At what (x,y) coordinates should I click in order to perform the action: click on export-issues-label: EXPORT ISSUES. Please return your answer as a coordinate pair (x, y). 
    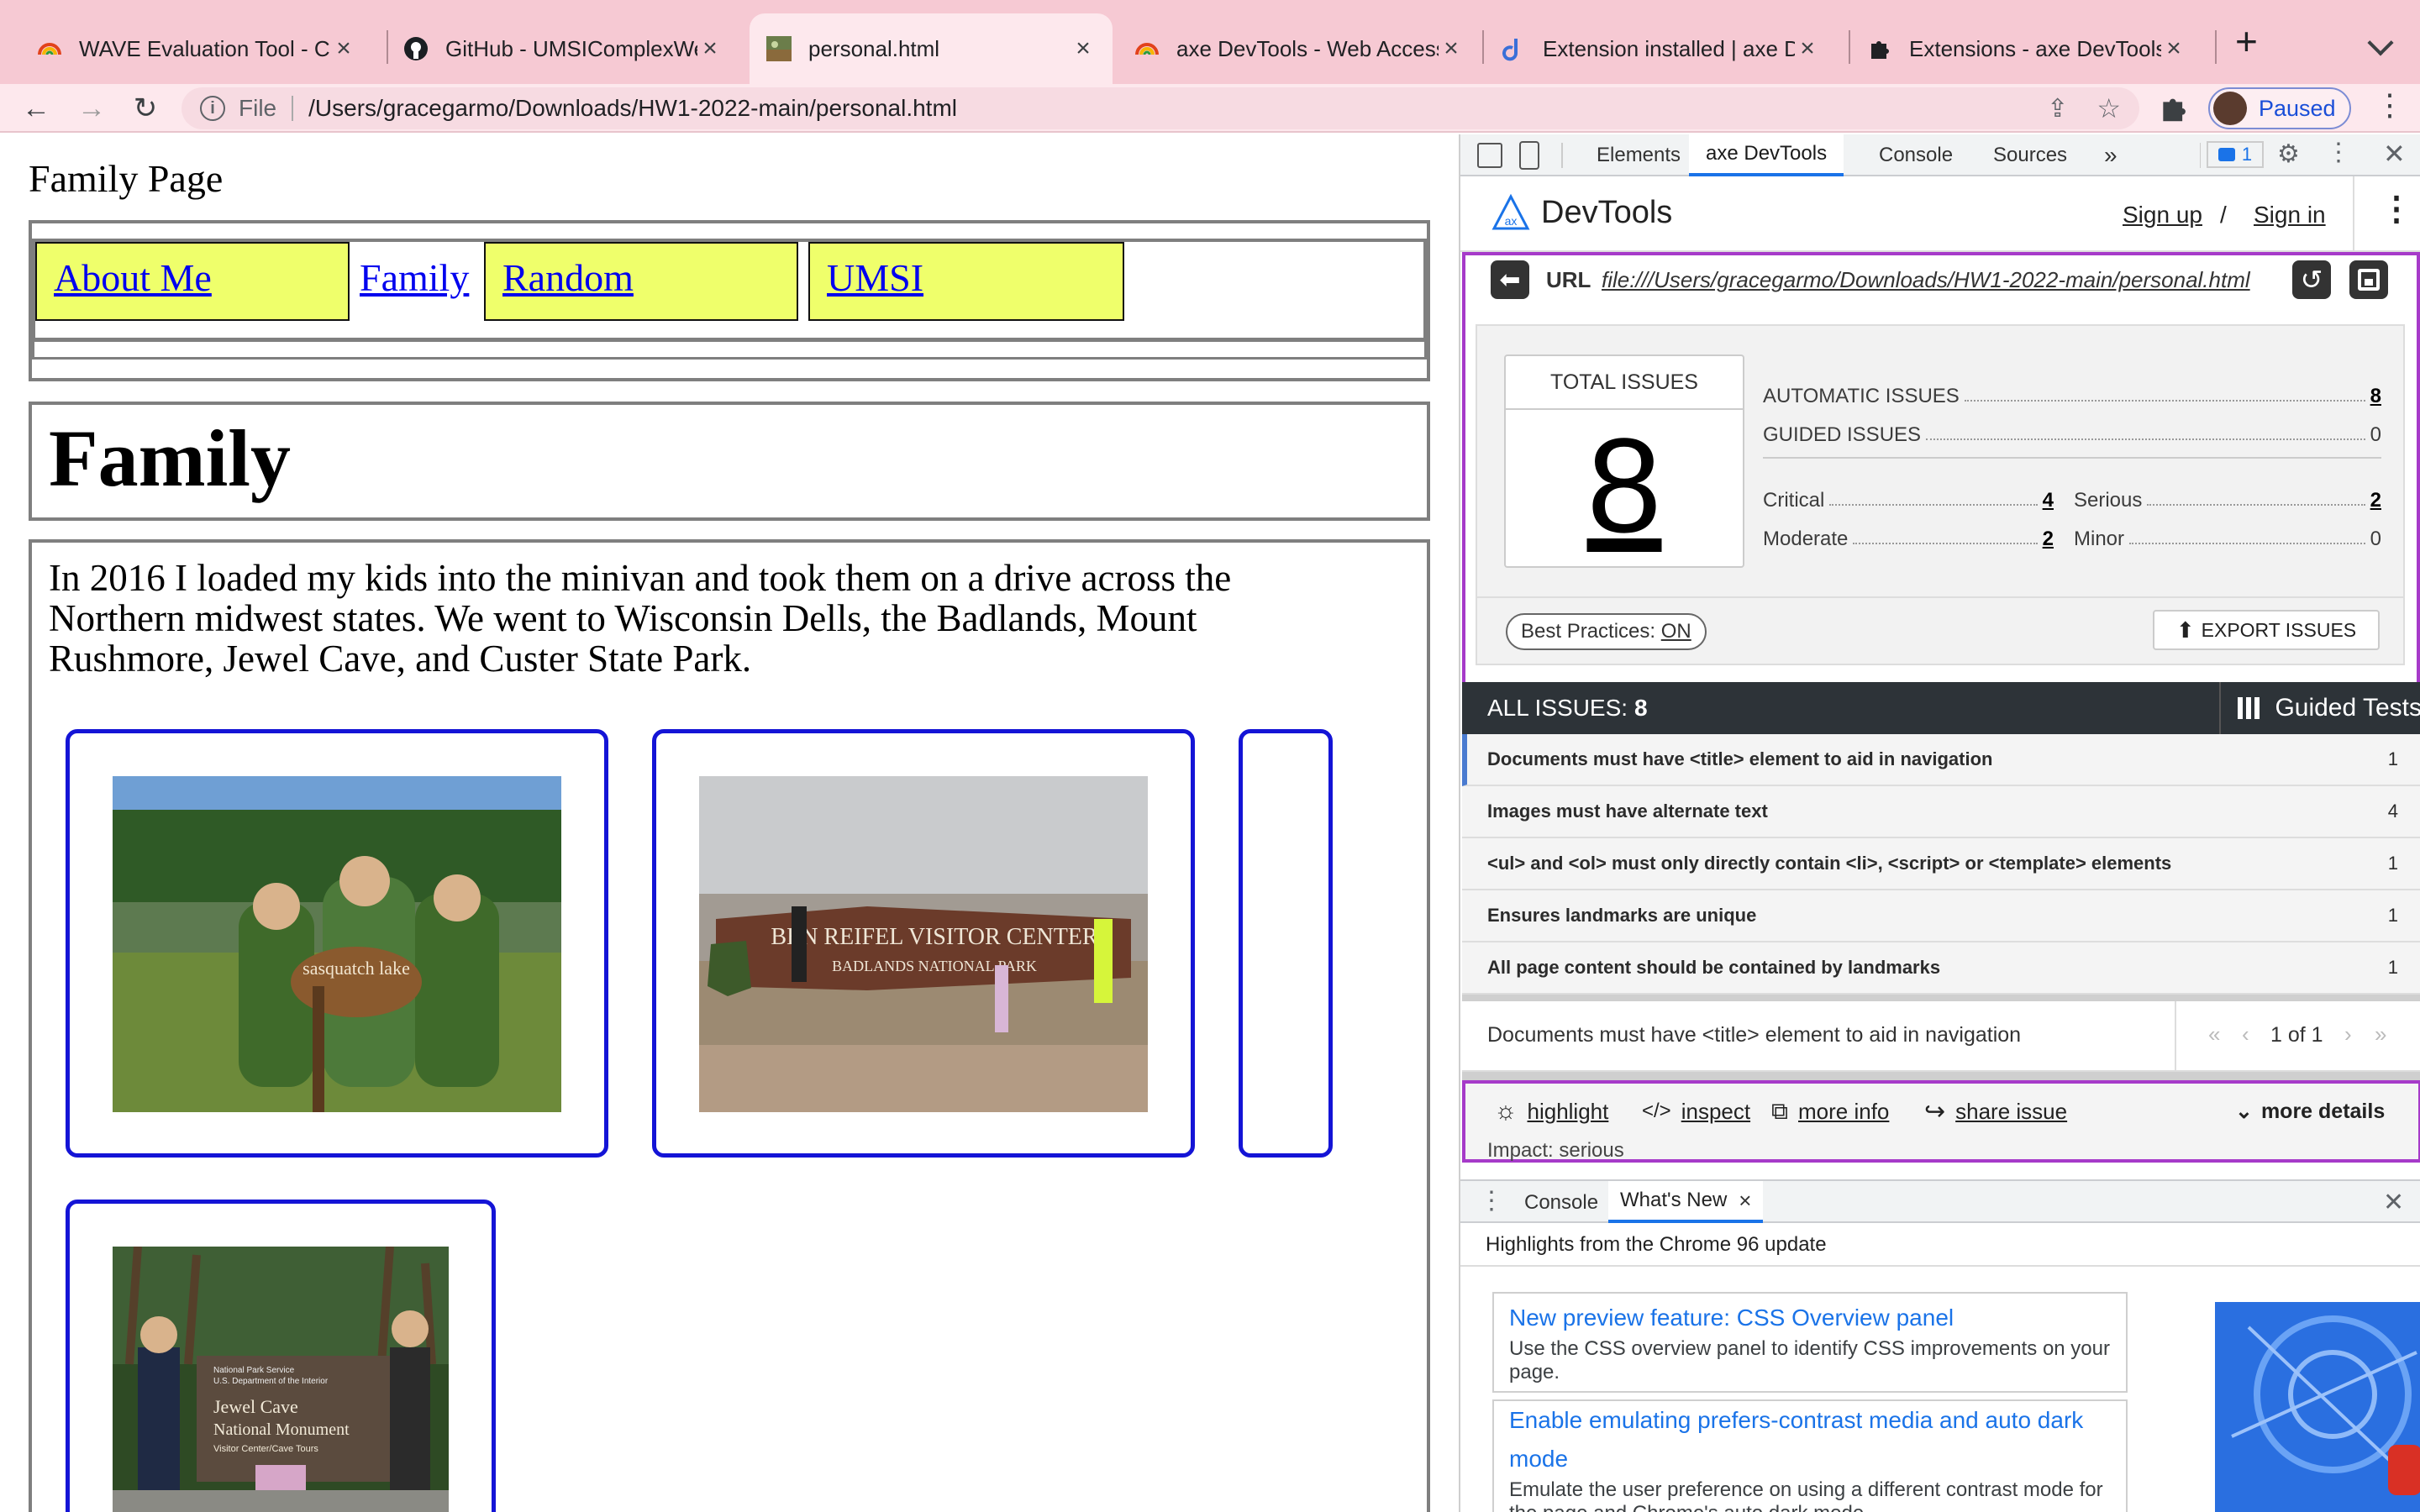
    Looking at the image, I should click on (2279, 629).